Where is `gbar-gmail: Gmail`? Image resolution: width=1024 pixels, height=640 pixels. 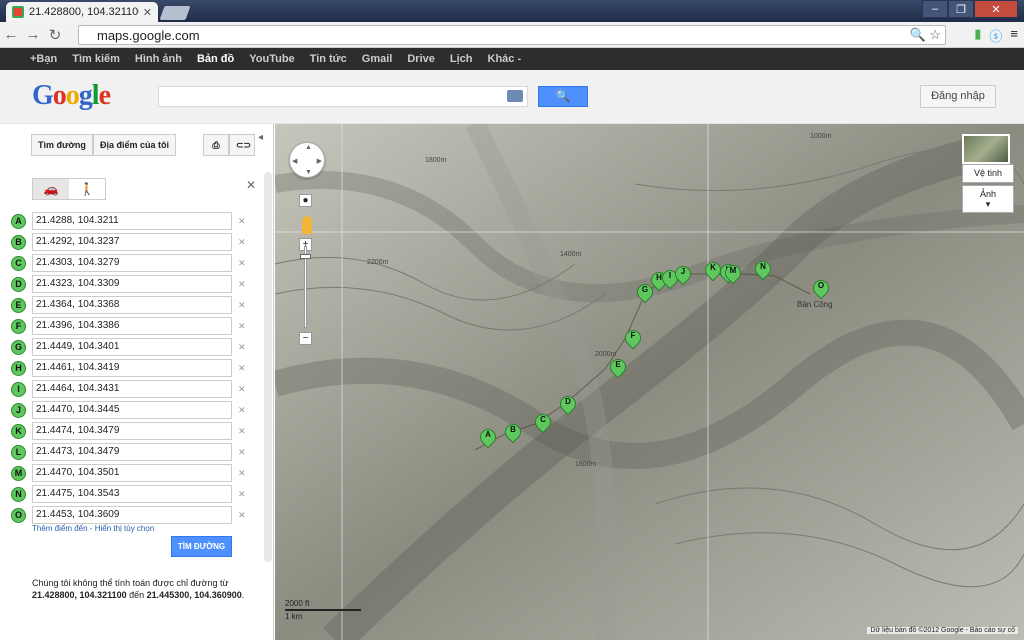
gbar-gmail: Gmail is located at coordinates (377, 59).